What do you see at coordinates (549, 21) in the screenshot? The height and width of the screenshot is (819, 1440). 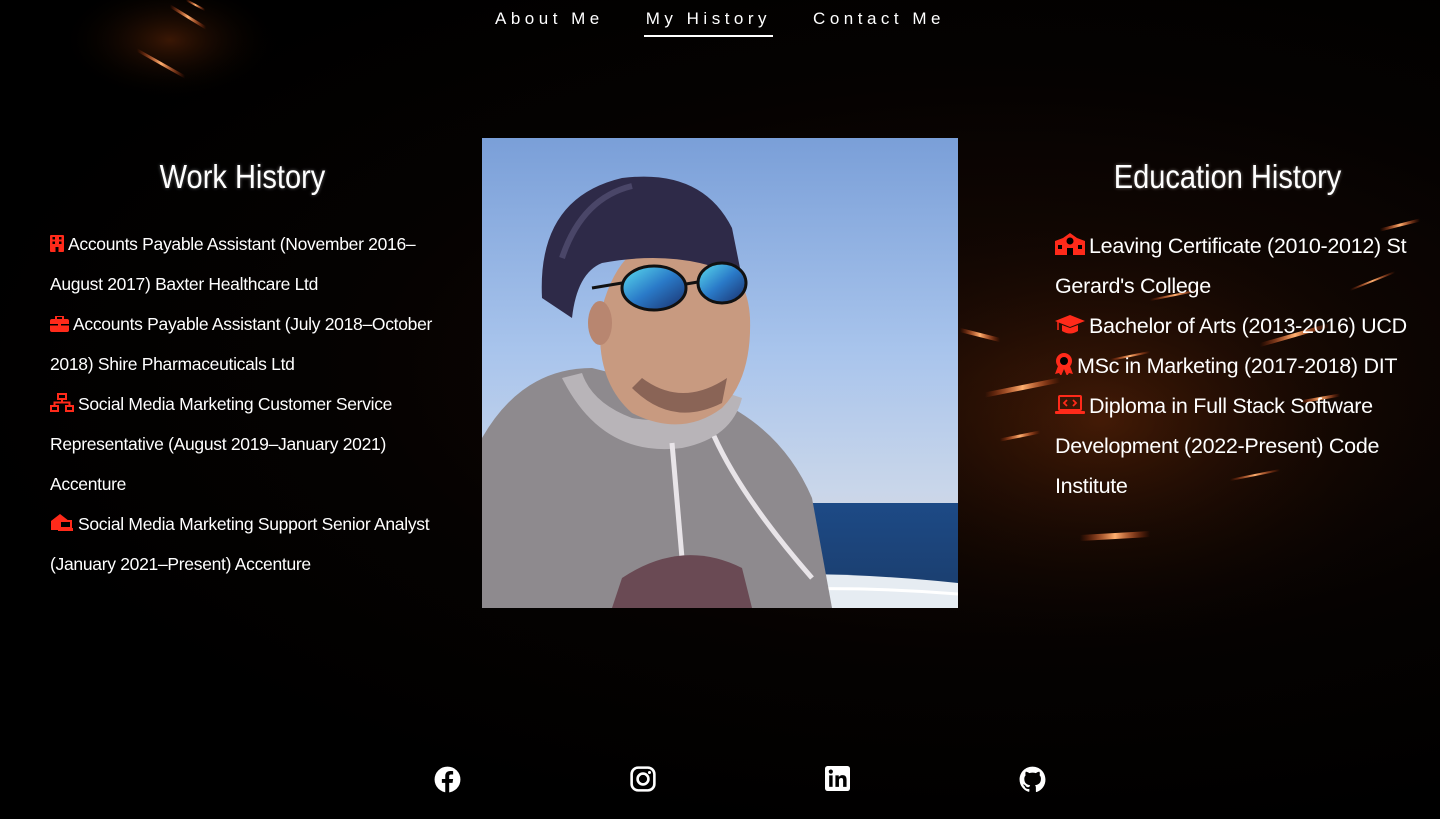 I see `nav-about-me: About Me` at bounding box center [549, 21].